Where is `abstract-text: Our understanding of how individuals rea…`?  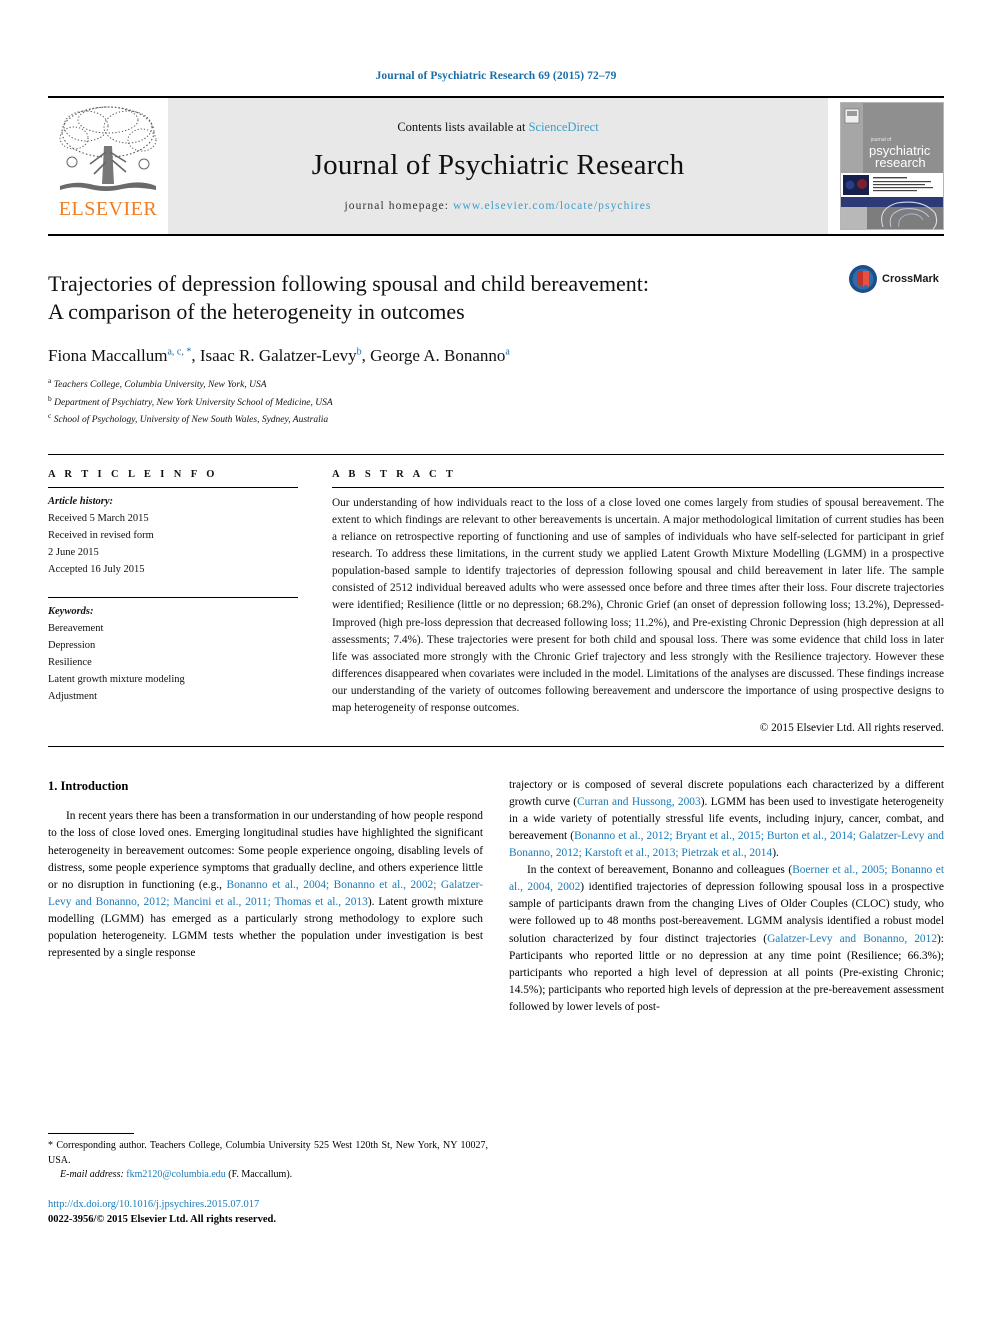
abstract-text: Our understanding of how individuals rea… is located at coordinates (638, 605).